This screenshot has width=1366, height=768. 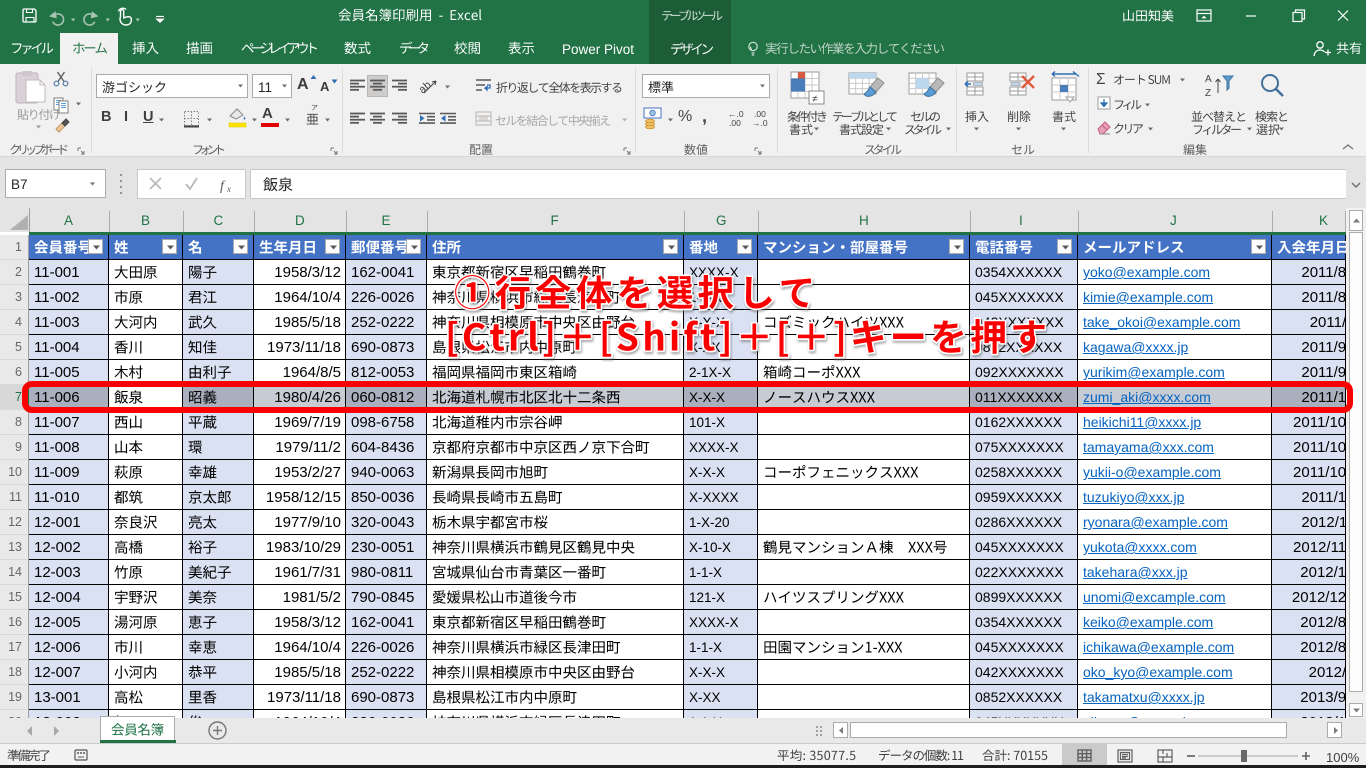 What do you see at coordinates (228, 189) in the screenshot?
I see `svg-text: x` at bounding box center [228, 189].